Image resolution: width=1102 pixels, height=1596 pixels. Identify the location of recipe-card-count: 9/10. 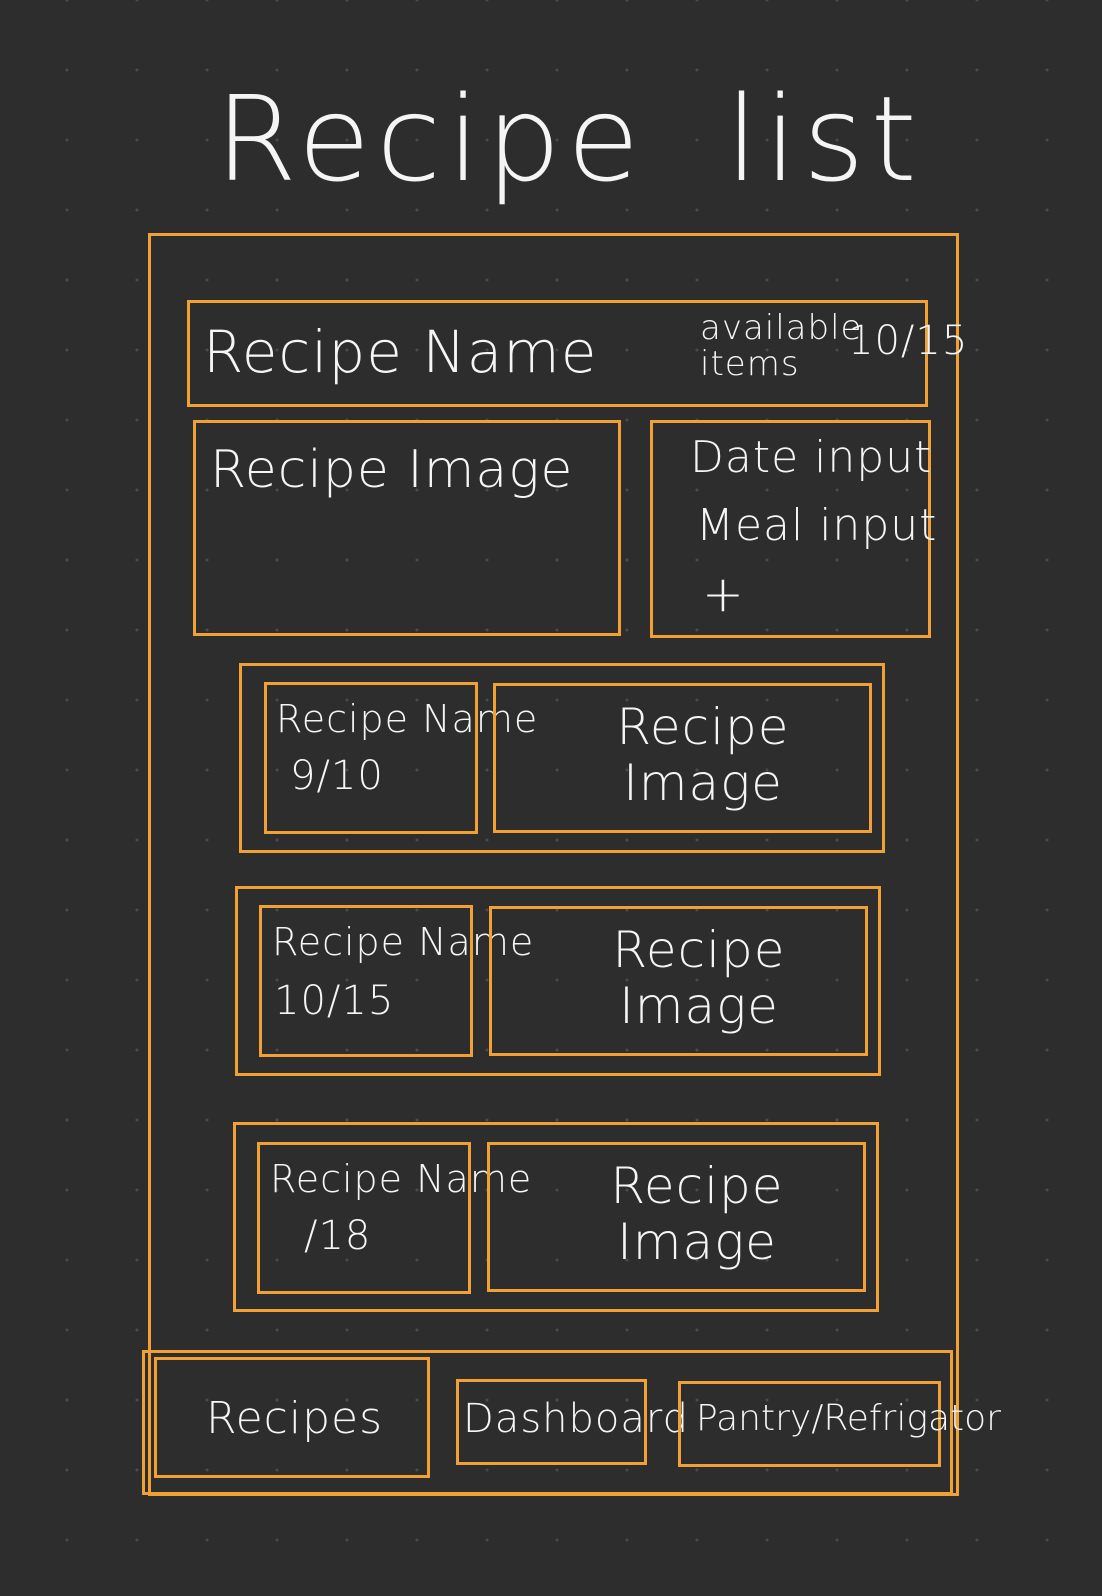
(337, 776).